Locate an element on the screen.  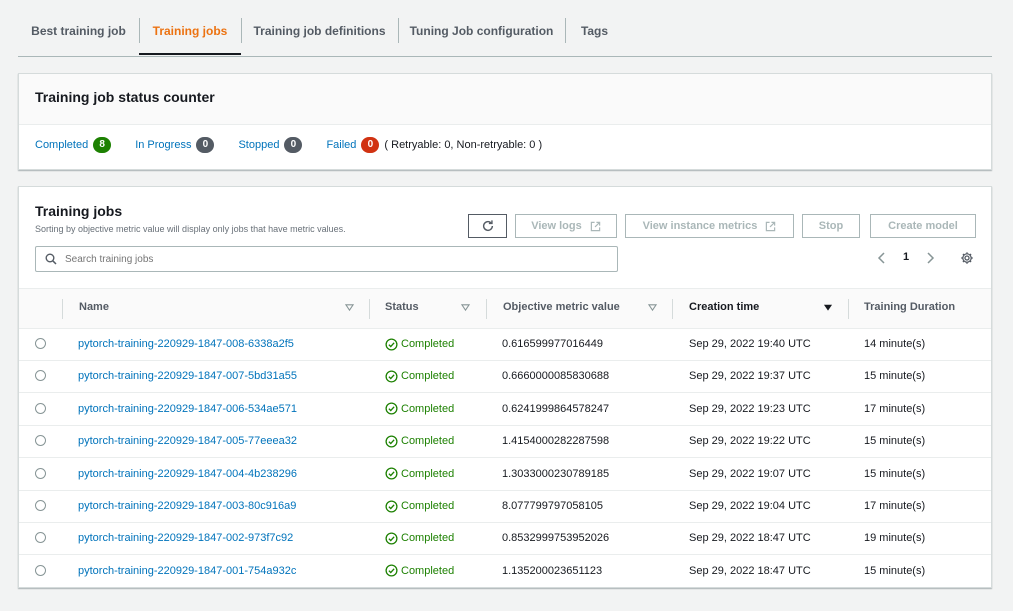
completed-link: Completed is located at coordinates (61, 145).